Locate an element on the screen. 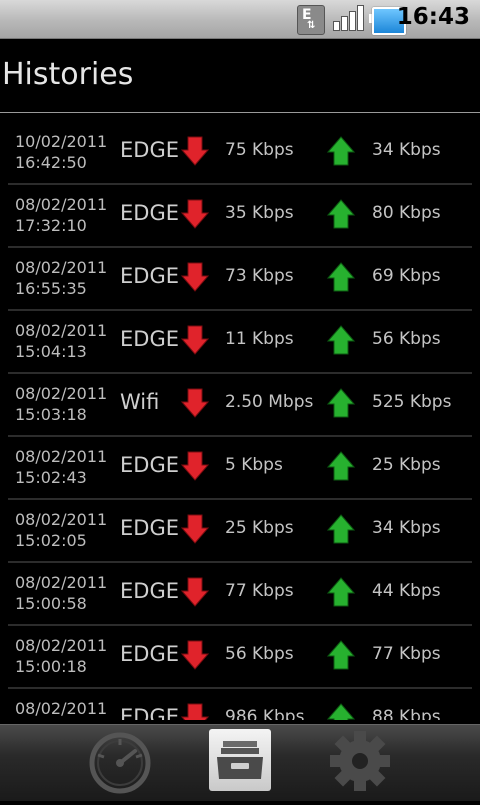  history-row: 08/02/2011 17:32:10 EDGE 35 Kbps 80 Kbps is located at coordinates (240, 216).